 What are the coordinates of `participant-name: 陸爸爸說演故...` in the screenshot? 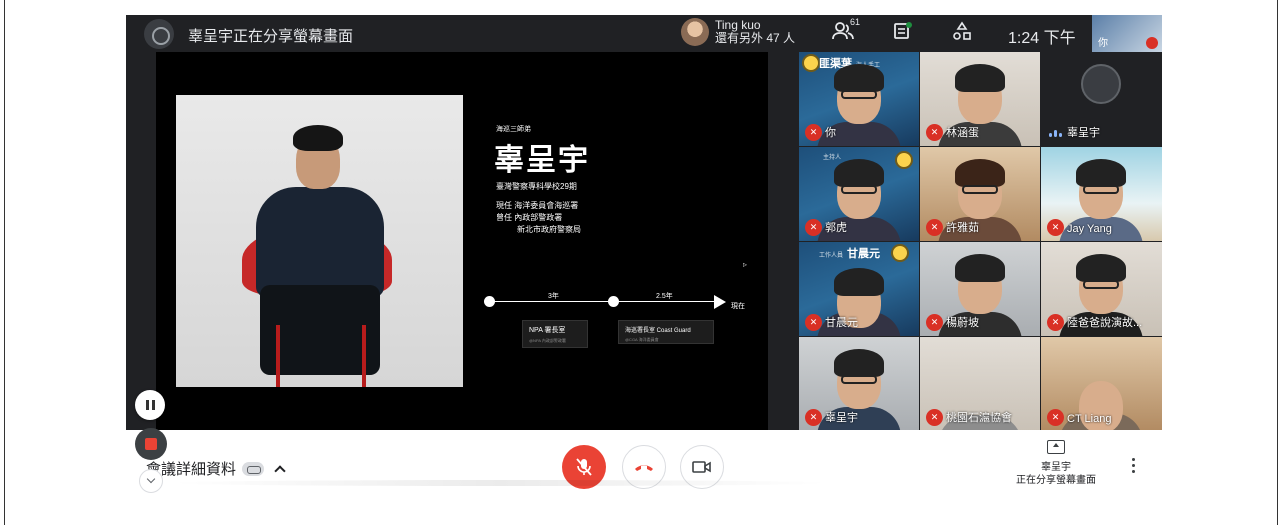 It's located at (1105, 323).